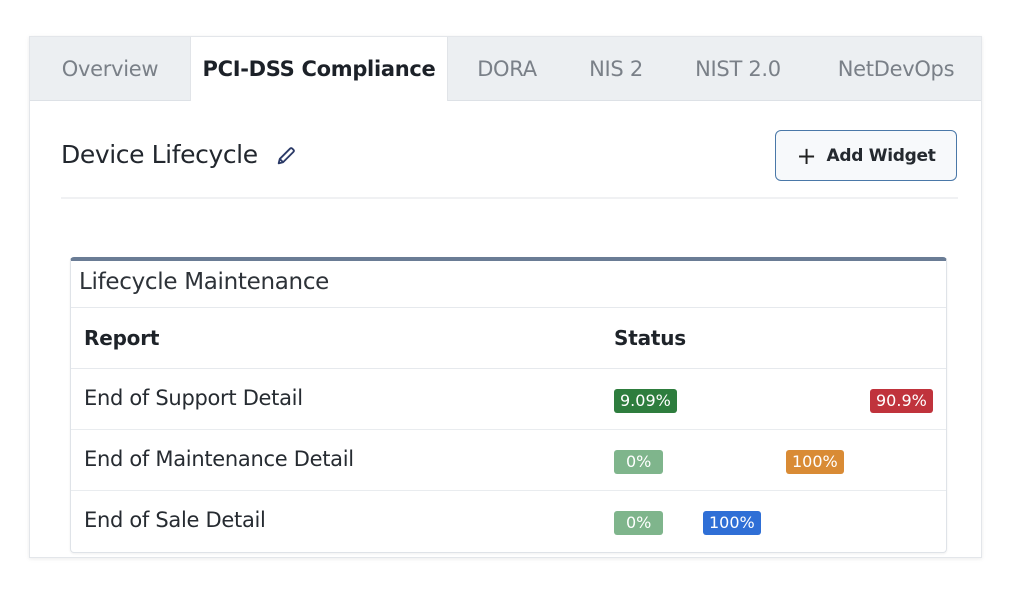 The image size is (1024, 603). Describe the element at coordinates (219, 459) in the screenshot. I see `report-link: End of Maintenance Detail` at that location.